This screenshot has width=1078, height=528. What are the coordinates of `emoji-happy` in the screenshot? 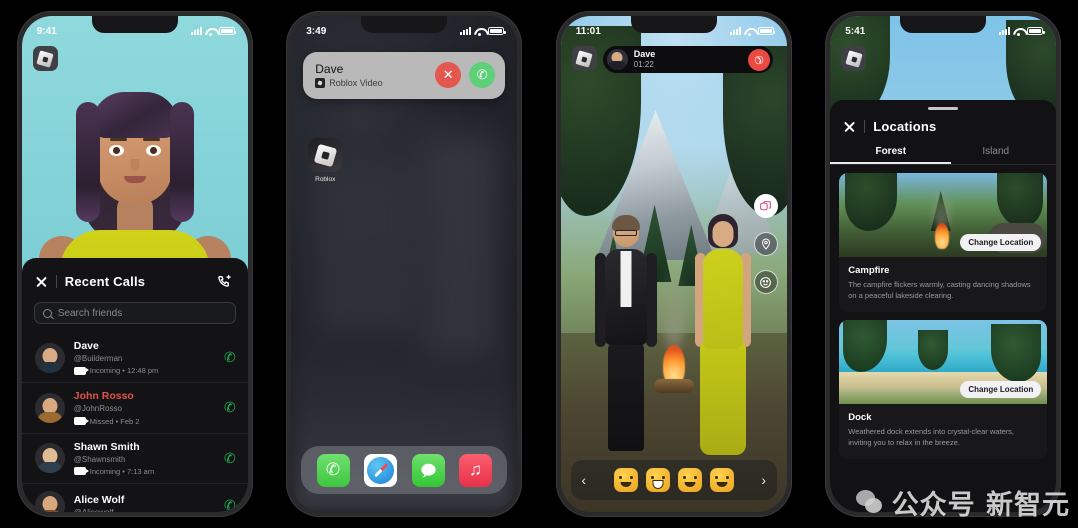 It's located at (721, 480).